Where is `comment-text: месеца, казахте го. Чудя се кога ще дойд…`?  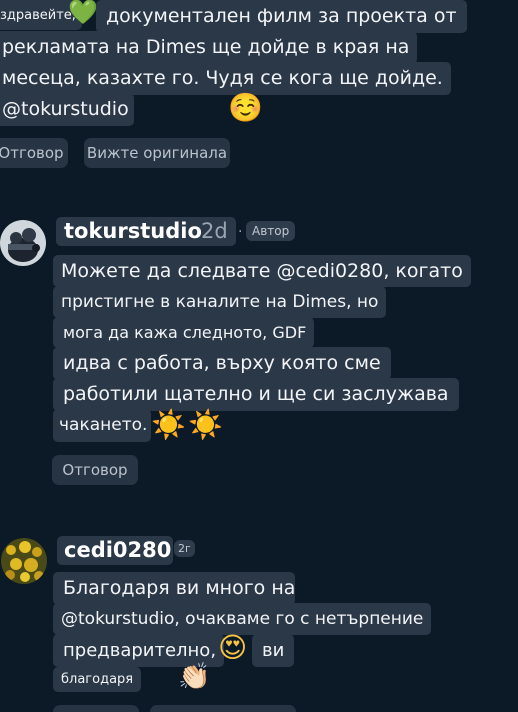 comment-text: месеца, казахте го. Чудя се кога ще дойд… is located at coordinates (222, 78).